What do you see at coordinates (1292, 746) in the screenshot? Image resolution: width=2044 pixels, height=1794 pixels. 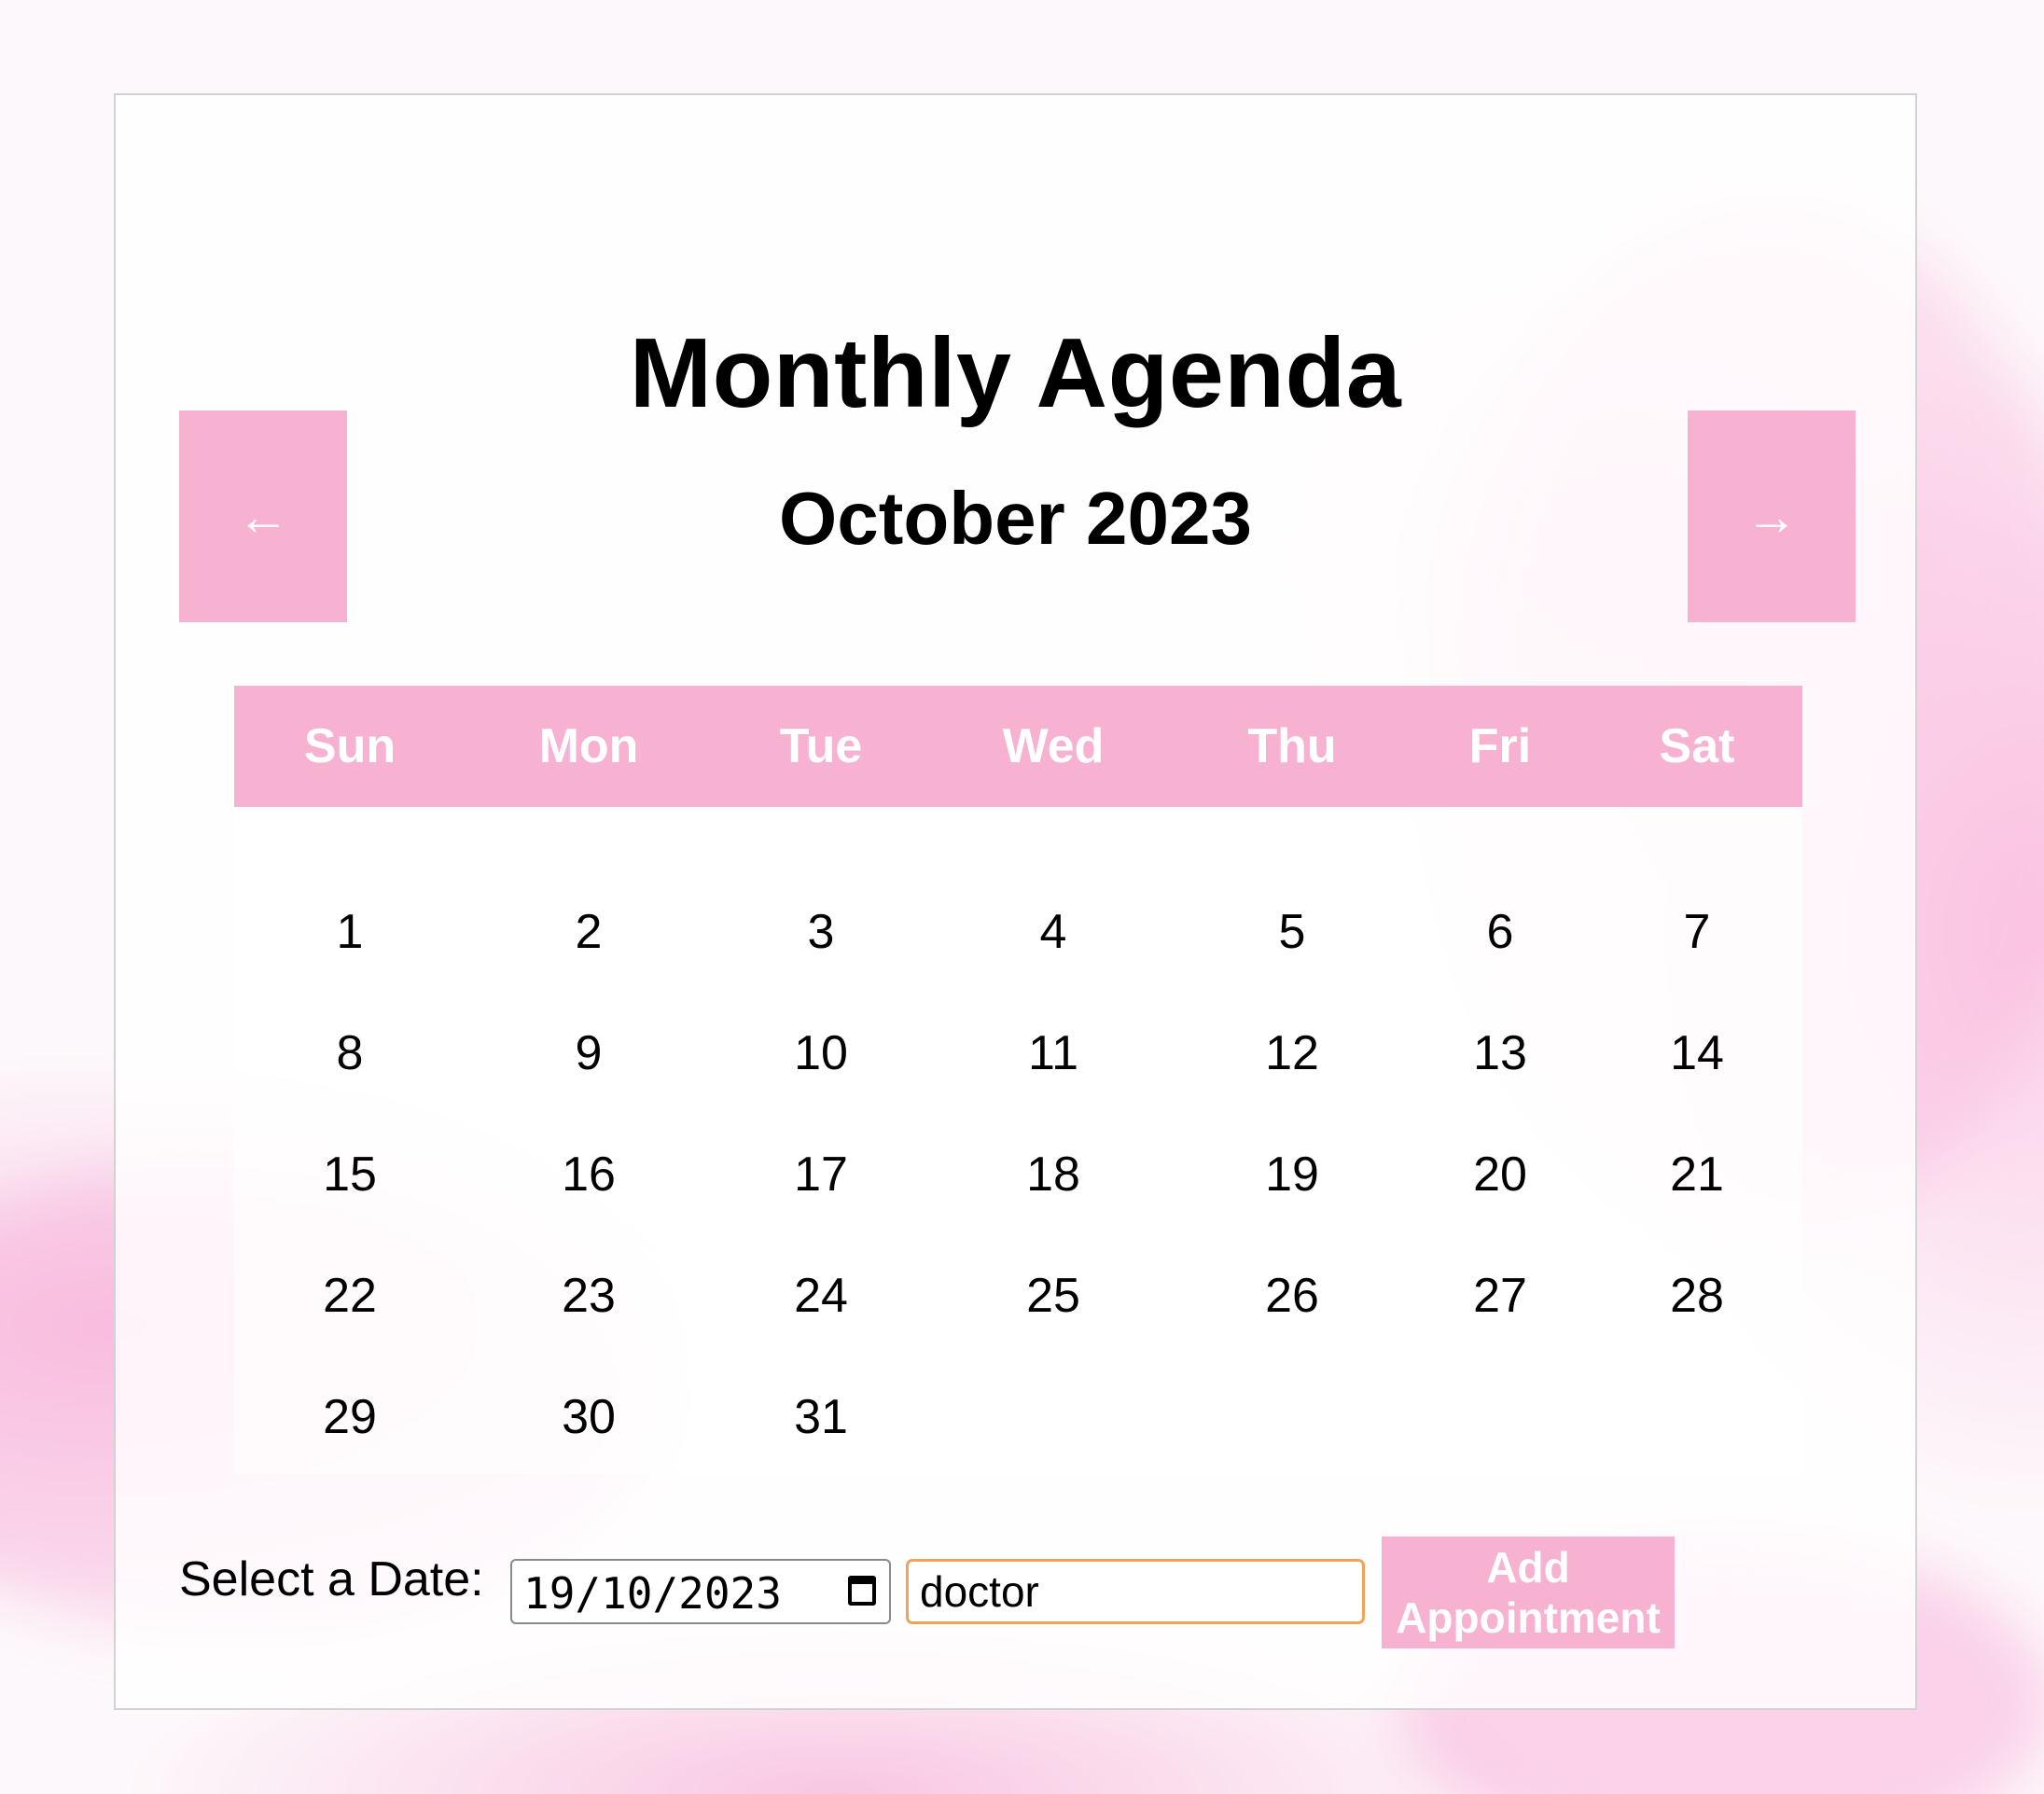 I see `weekday-thu: Thu` at bounding box center [1292, 746].